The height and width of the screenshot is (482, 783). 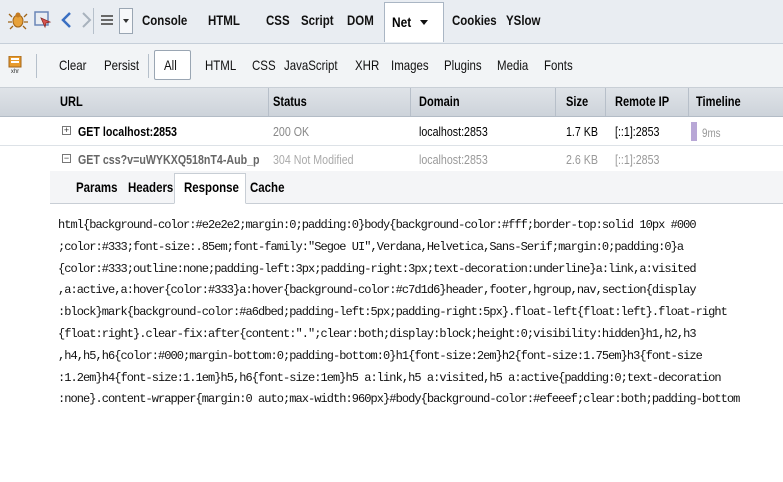 I want to click on filter-javascript: JavaScript, so click(x=311, y=65).